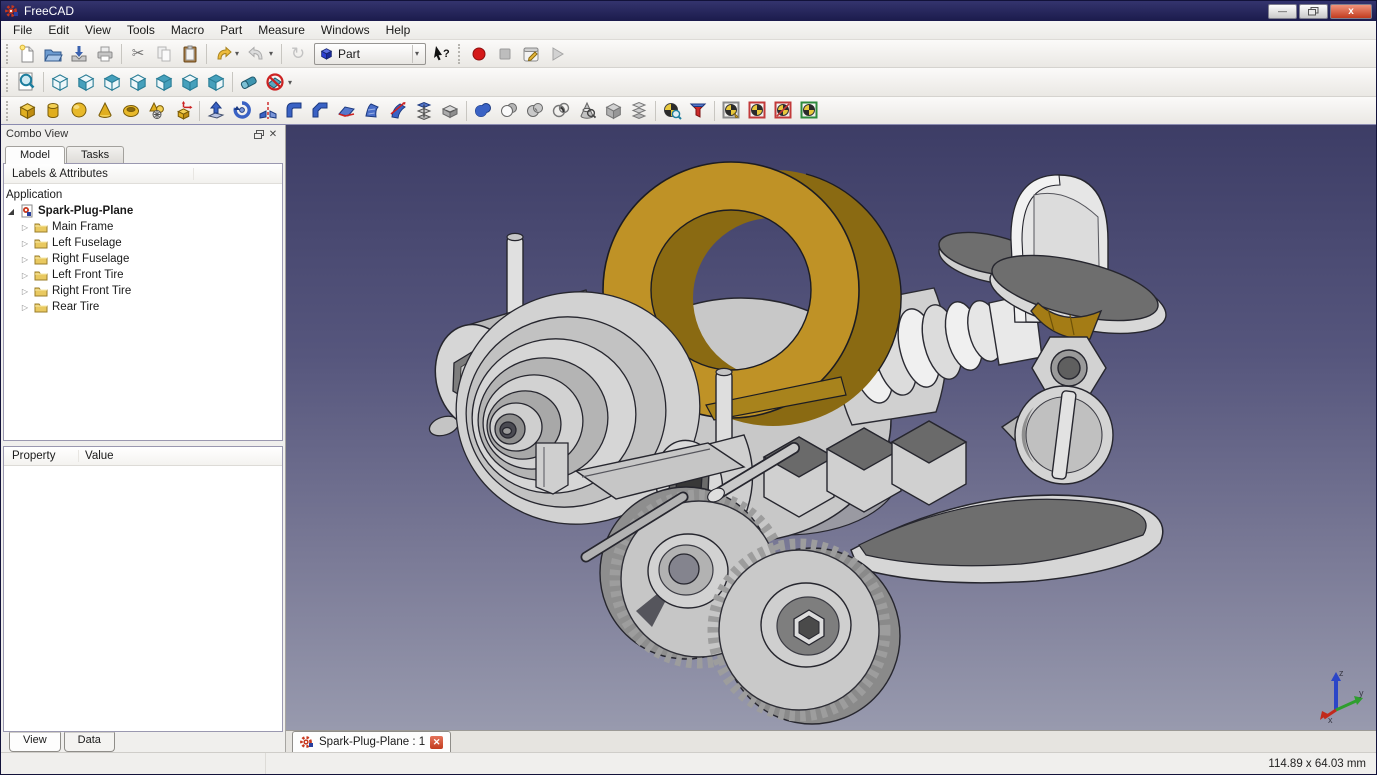 This screenshot has width=1377, height=775. I want to click on shape-builder-button, so click(183, 111).